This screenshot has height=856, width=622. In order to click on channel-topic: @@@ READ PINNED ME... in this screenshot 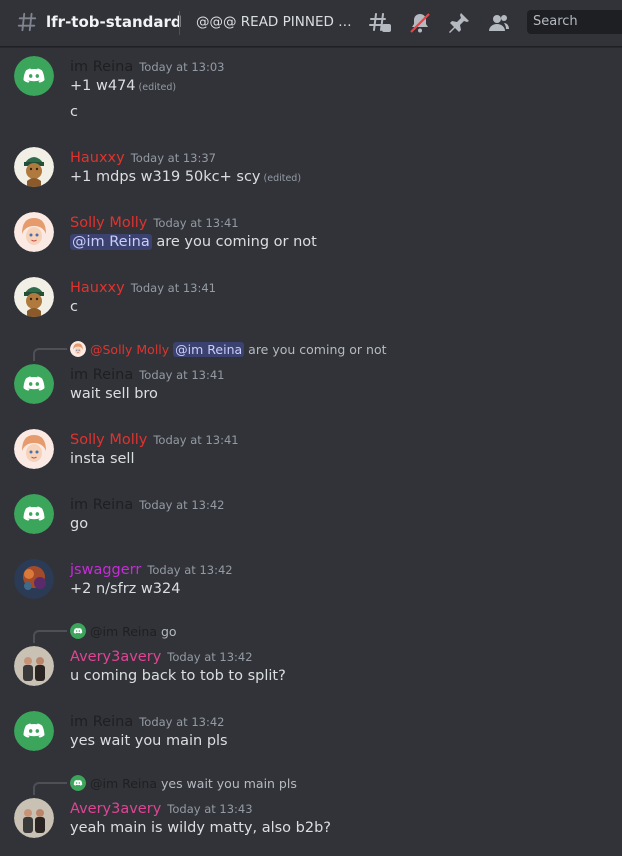, I will do `click(276, 22)`.